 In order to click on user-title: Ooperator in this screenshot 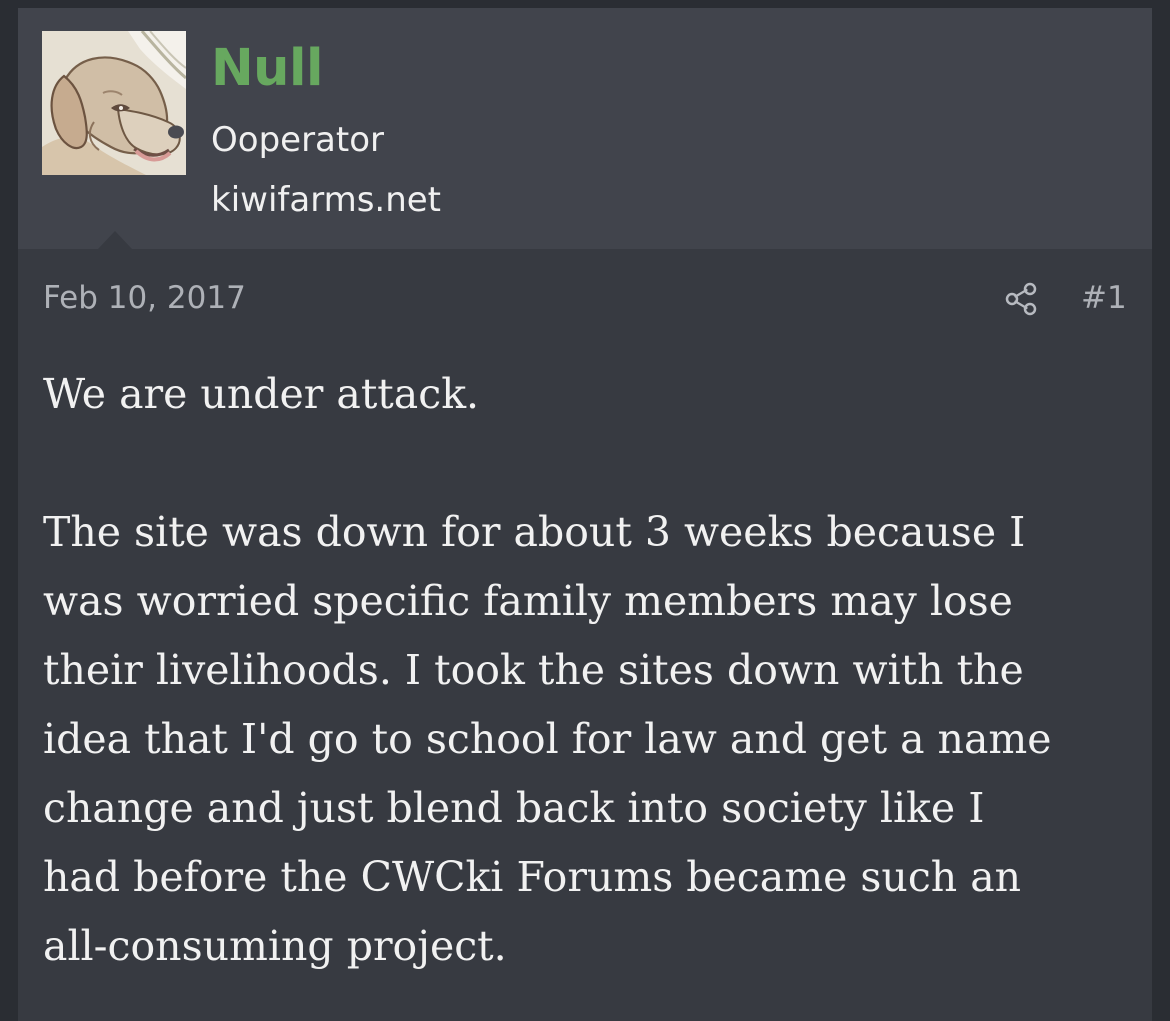, I will do `click(297, 140)`.